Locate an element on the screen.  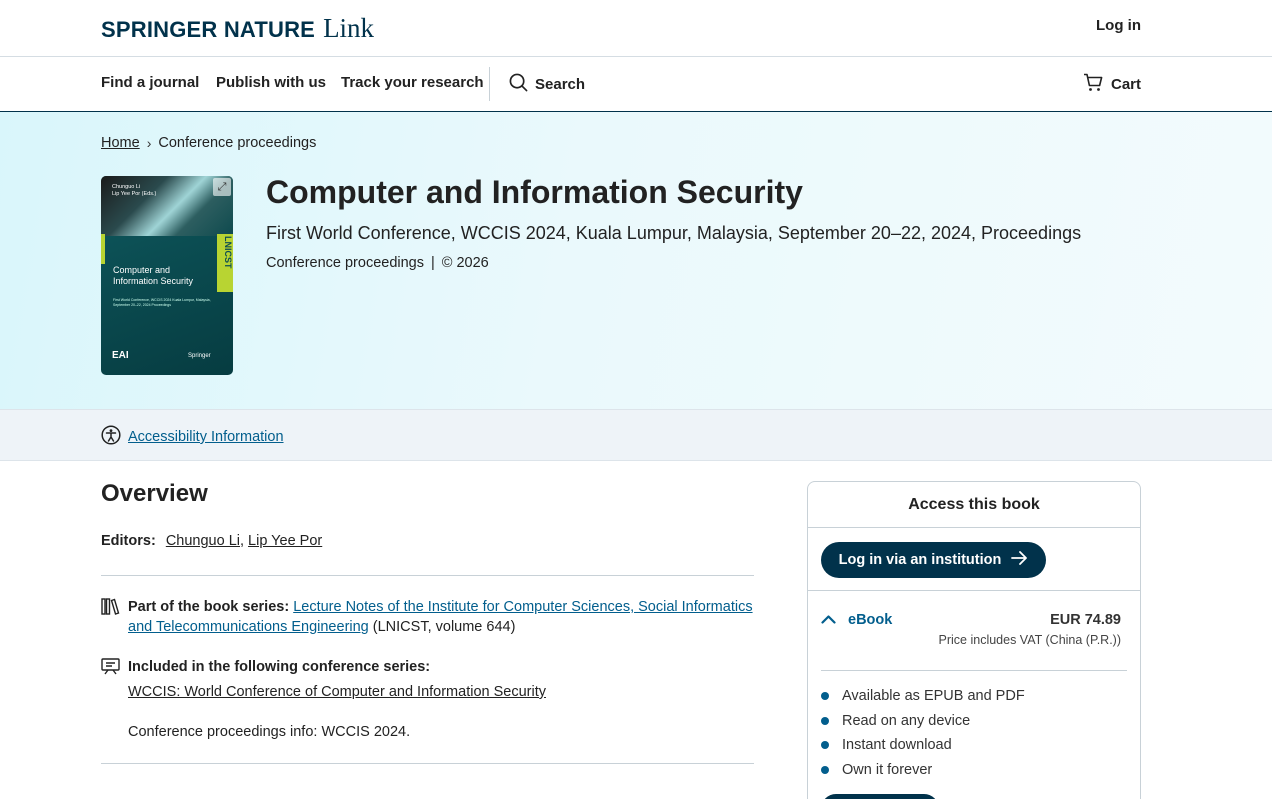
nav-publish-with-us: Publish with us is located at coordinates (271, 82).